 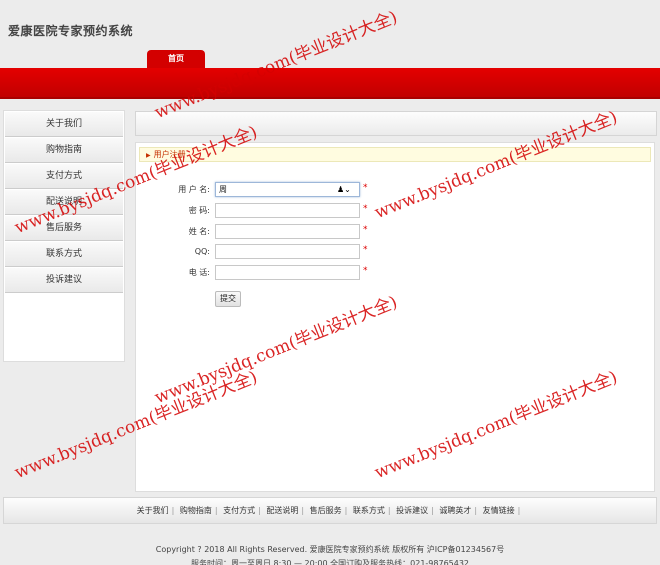 I want to click on sidebar-item-delivery: 配送说明, so click(x=64, y=202).